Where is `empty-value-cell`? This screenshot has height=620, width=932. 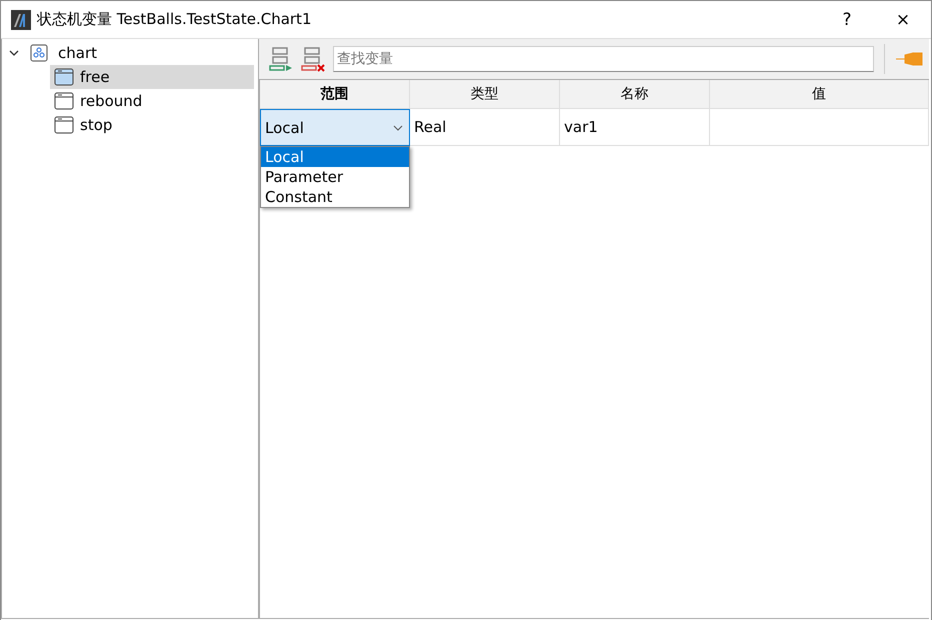 empty-value-cell is located at coordinates (819, 127).